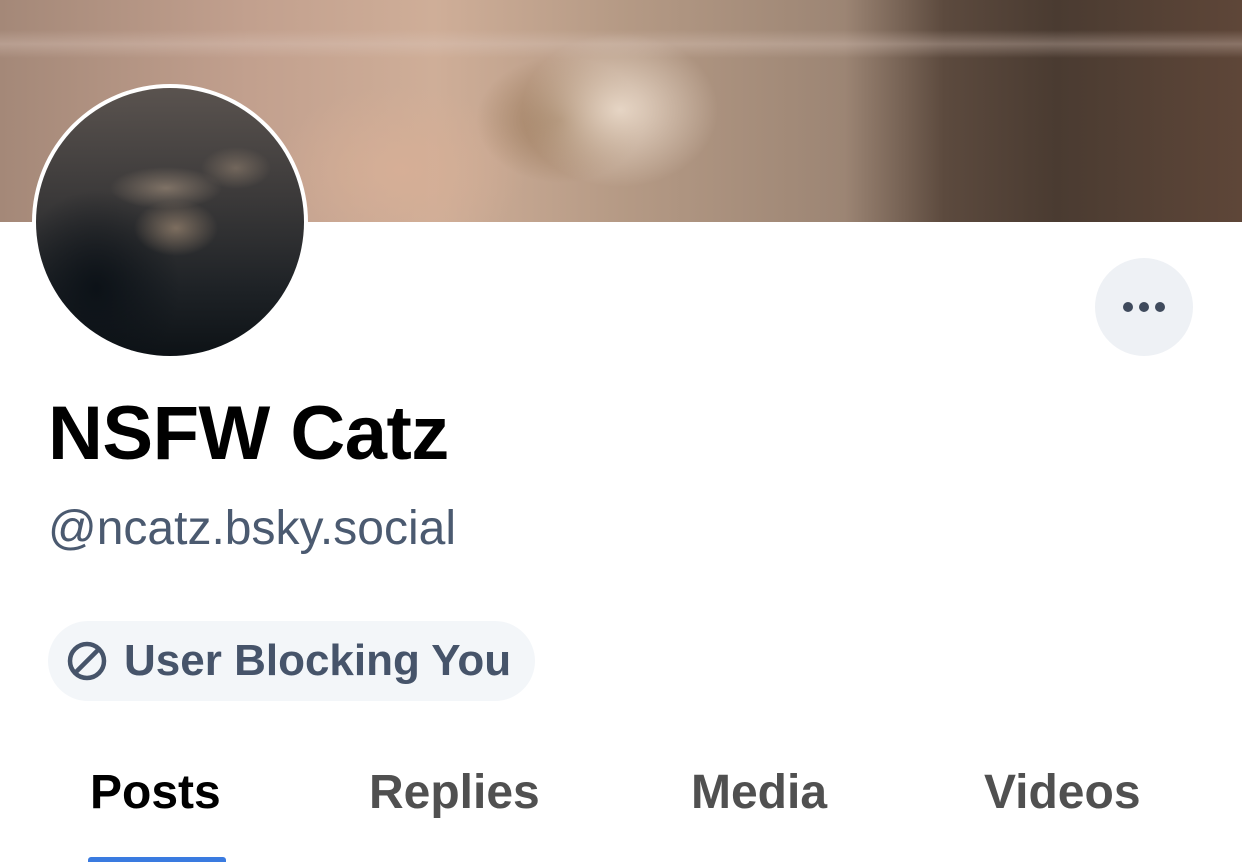  I want to click on avatar-image, so click(170, 222).